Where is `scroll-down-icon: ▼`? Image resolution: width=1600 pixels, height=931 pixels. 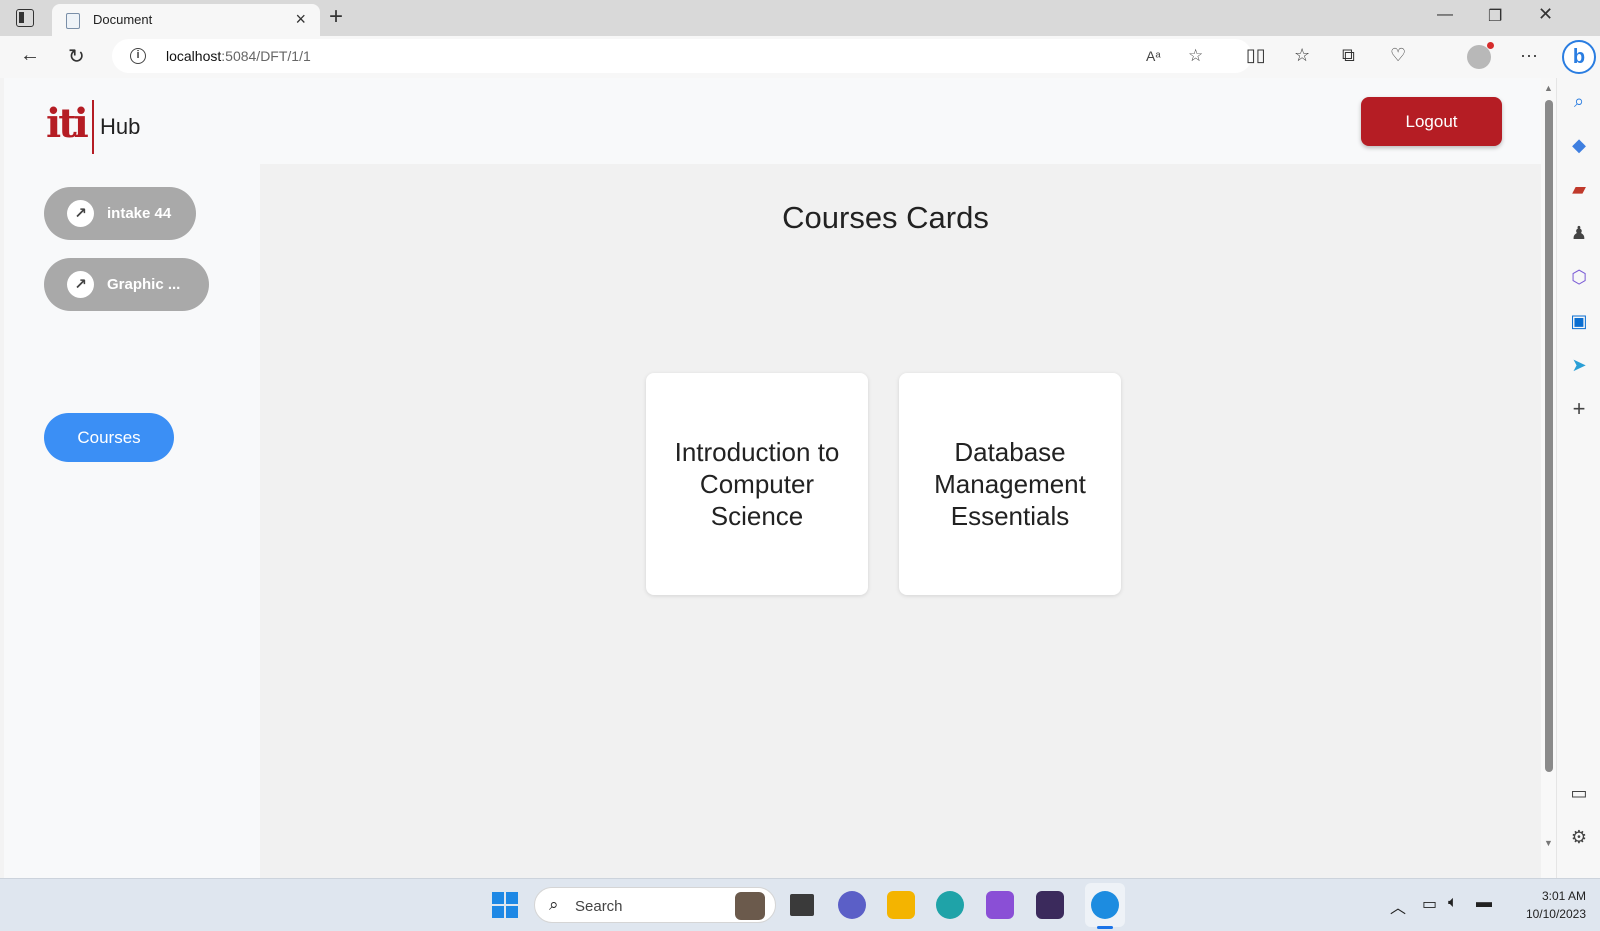
scroll-down-icon: ▼ is located at coordinates (1548, 843).